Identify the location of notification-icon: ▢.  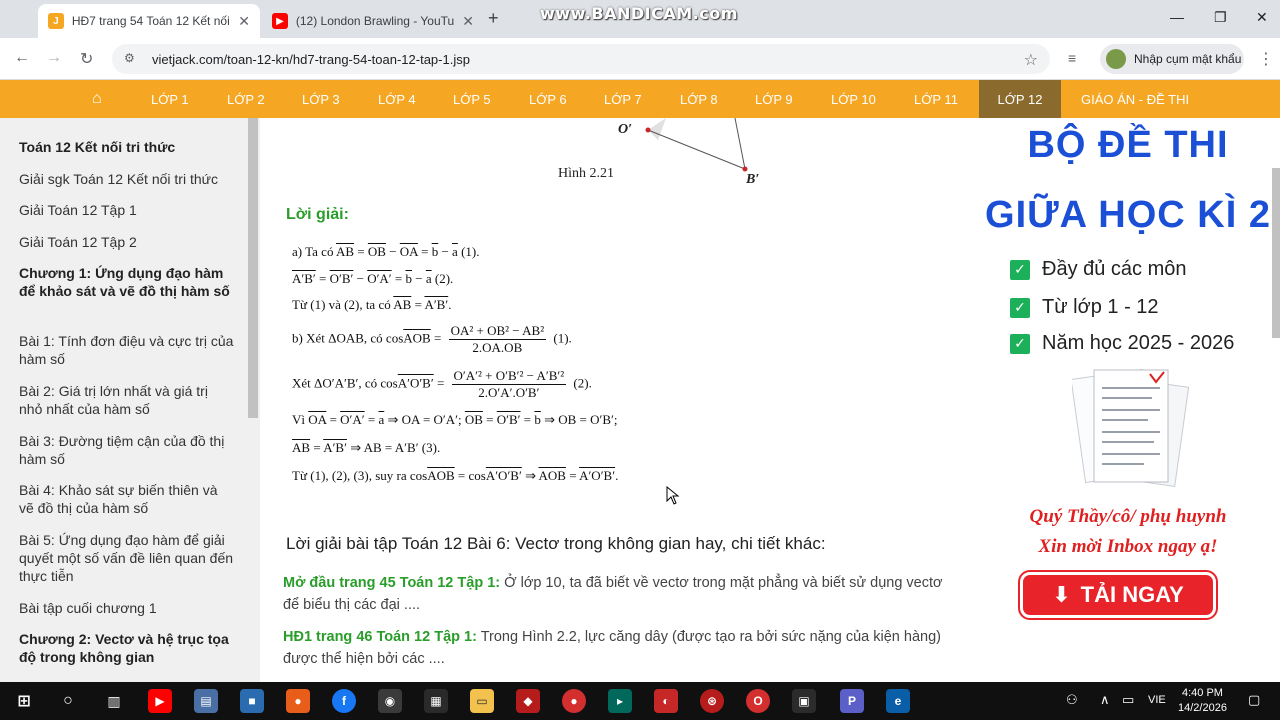
(1254, 700).